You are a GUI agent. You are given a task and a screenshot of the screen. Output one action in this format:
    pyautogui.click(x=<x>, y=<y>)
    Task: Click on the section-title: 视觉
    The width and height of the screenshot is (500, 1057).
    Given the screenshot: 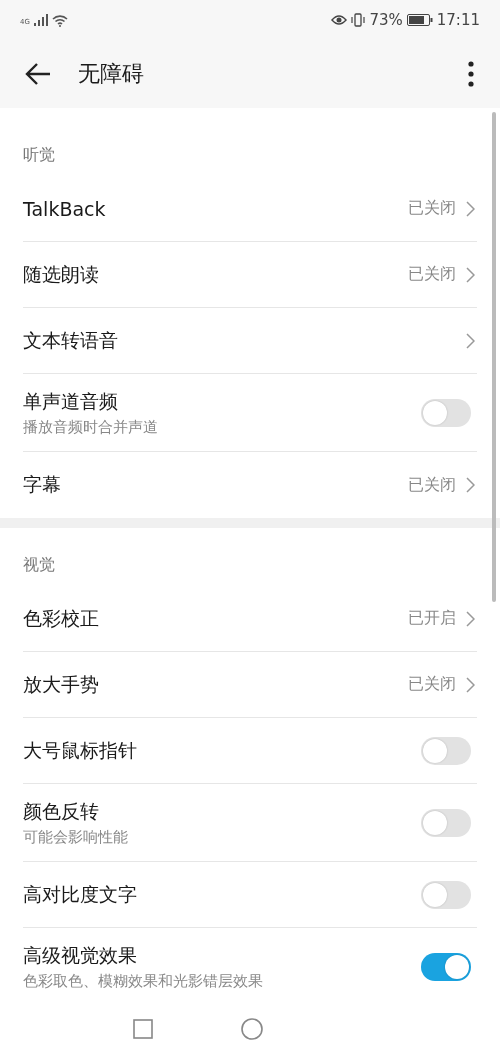 What is the action you would take?
    pyautogui.click(x=39, y=565)
    